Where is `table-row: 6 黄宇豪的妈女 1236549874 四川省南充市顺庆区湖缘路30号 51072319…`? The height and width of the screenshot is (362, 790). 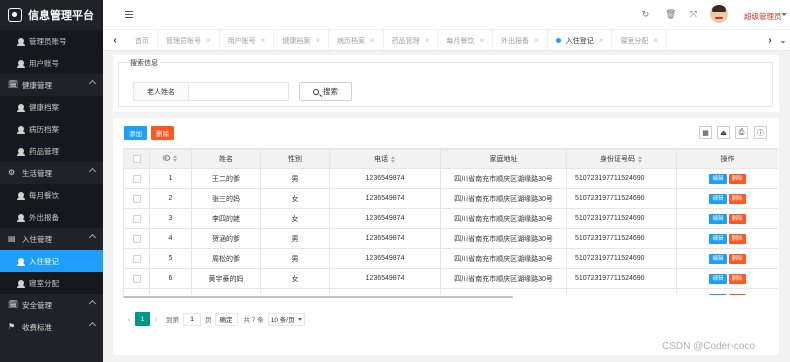 table-row: 6 黄宇豪的妈女 1236549874 四川省南充市顺庆区湖缘路30号 51072319… is located at coordinates (450, 278).